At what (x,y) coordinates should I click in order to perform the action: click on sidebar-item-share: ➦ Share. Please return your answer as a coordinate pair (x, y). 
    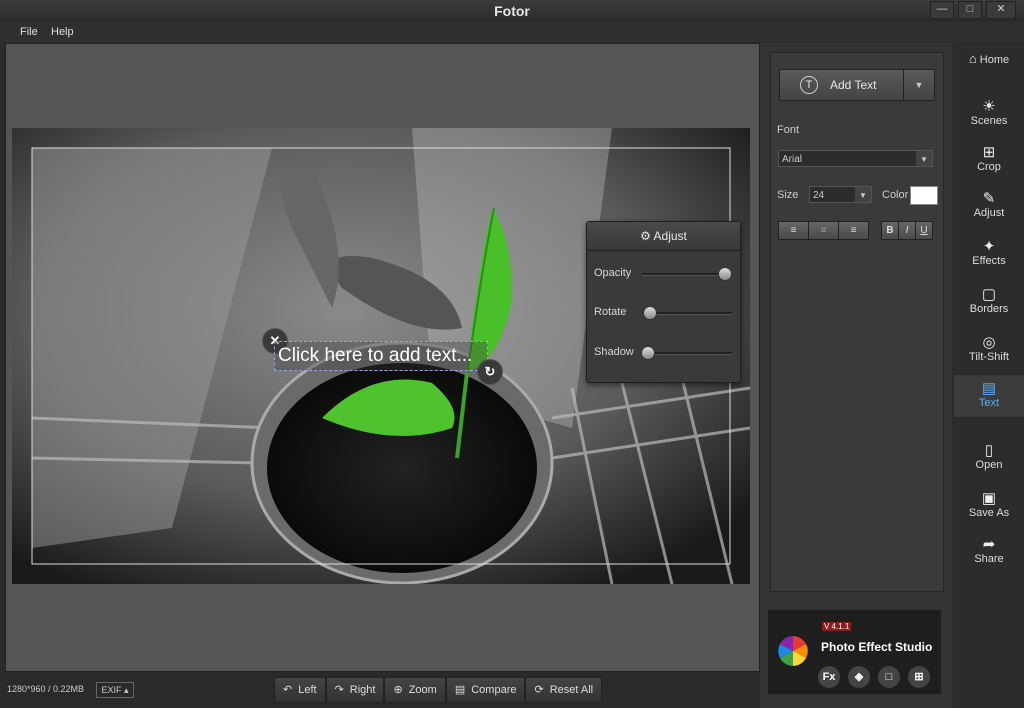
    Looking at the image, I should click on (989, 550).